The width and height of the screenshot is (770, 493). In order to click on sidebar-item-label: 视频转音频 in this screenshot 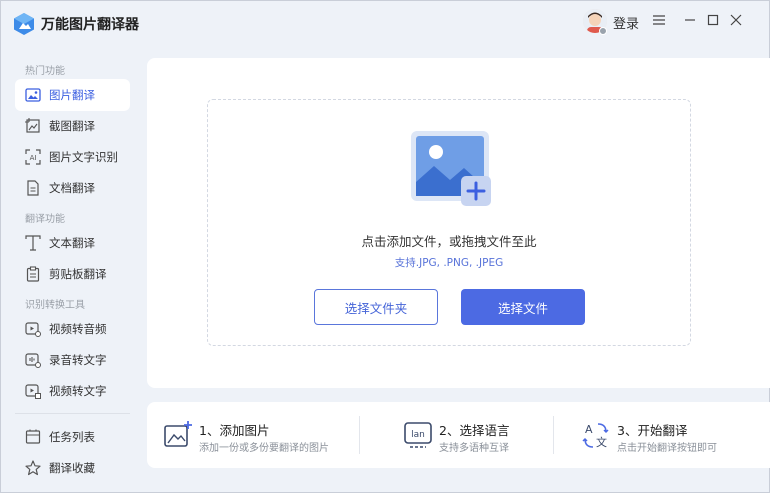, I will do `click(78, 329)`.